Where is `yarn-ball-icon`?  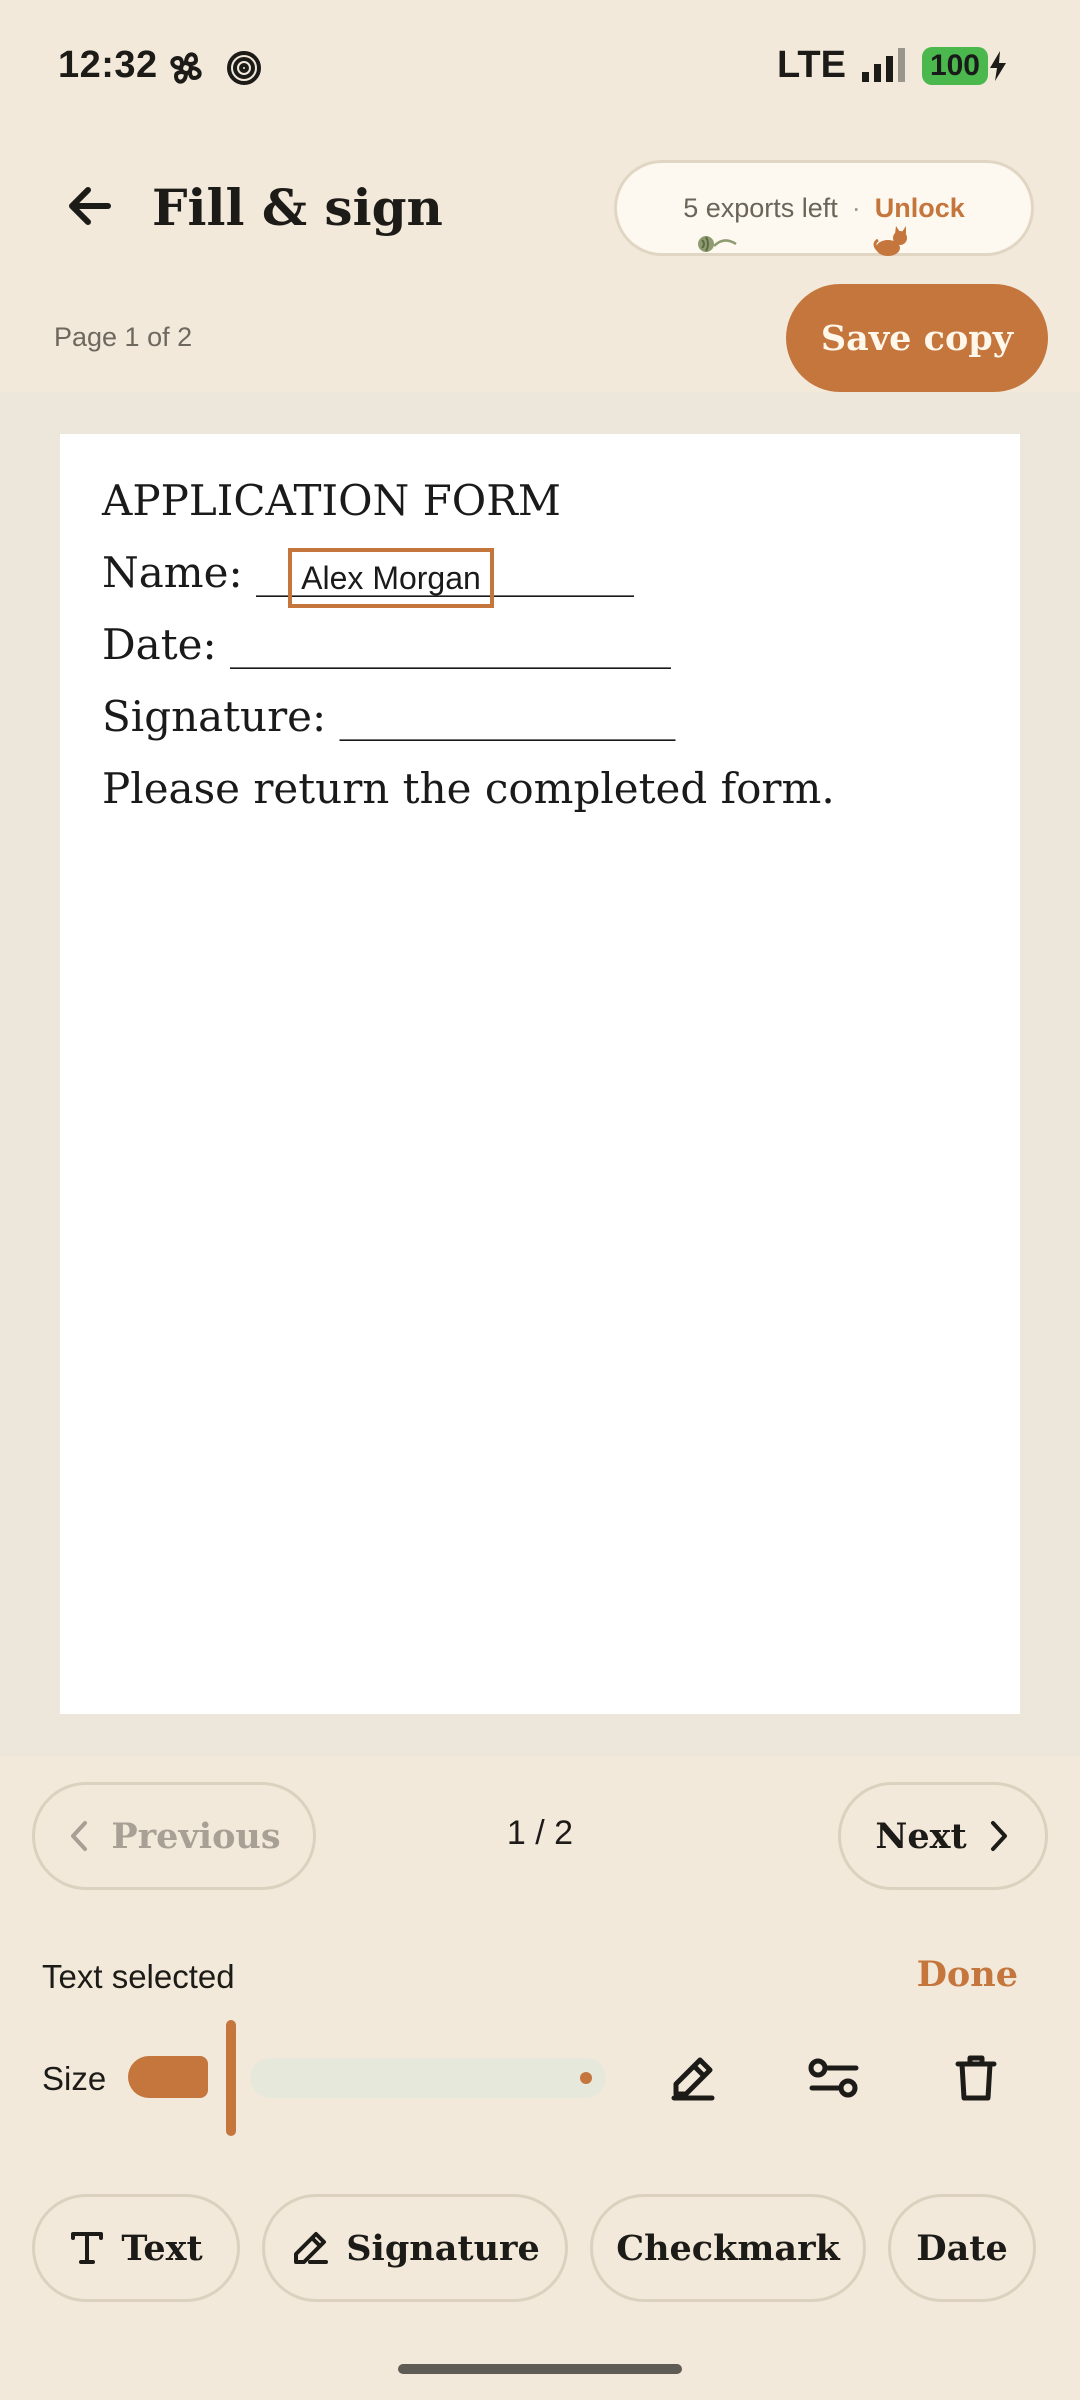
yarn-ball-icon is located at coordinates (717, 246).